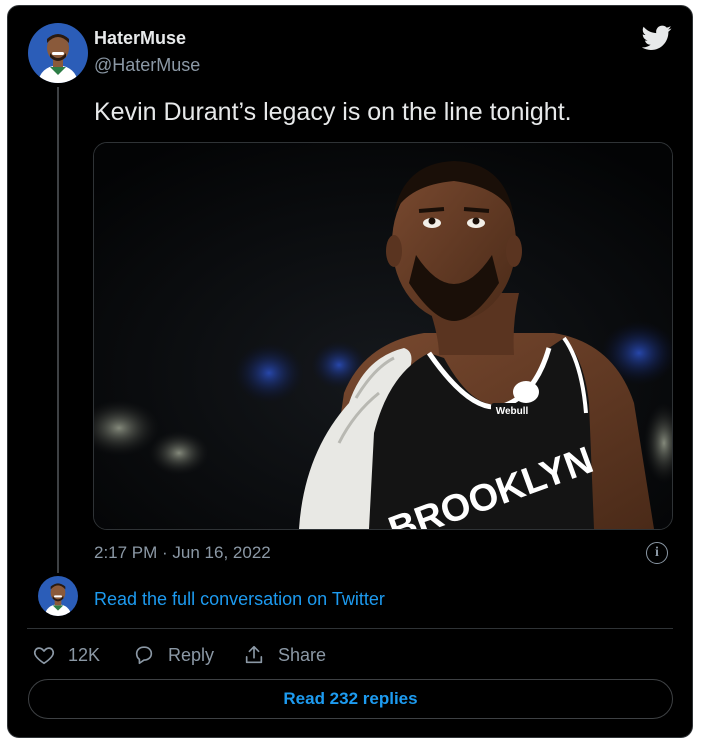 This screenshot has height=747, width=703. I want to click on reply-button: Reply, so click(173, 655).